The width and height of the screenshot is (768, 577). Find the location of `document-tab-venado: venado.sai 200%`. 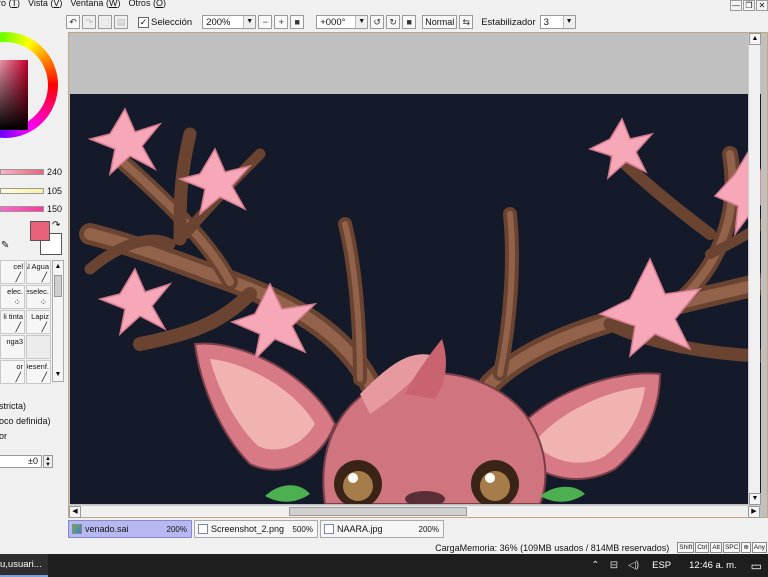

document-tab-venado: venado.sai 200% is located at coordinates (130, 529).